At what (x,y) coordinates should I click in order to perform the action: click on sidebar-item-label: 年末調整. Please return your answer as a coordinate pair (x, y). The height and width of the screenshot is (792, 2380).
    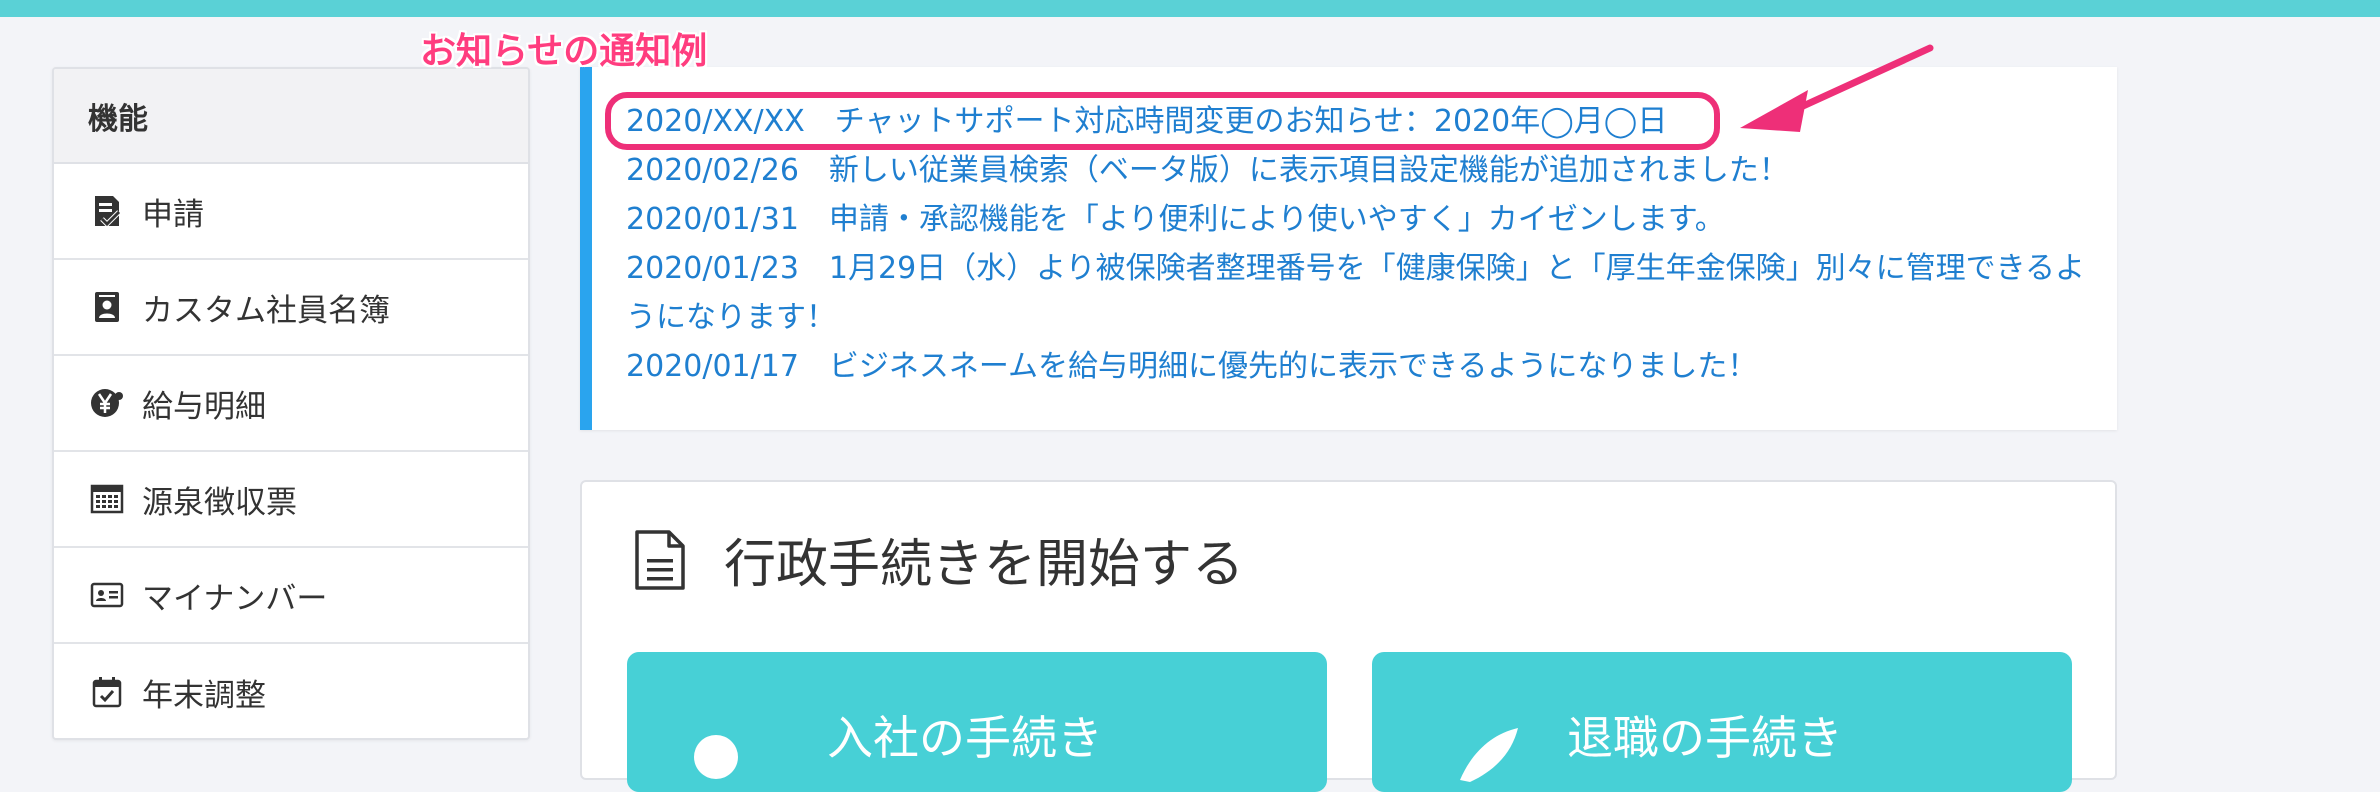
    Looking at the image, I should click on (204, 695).